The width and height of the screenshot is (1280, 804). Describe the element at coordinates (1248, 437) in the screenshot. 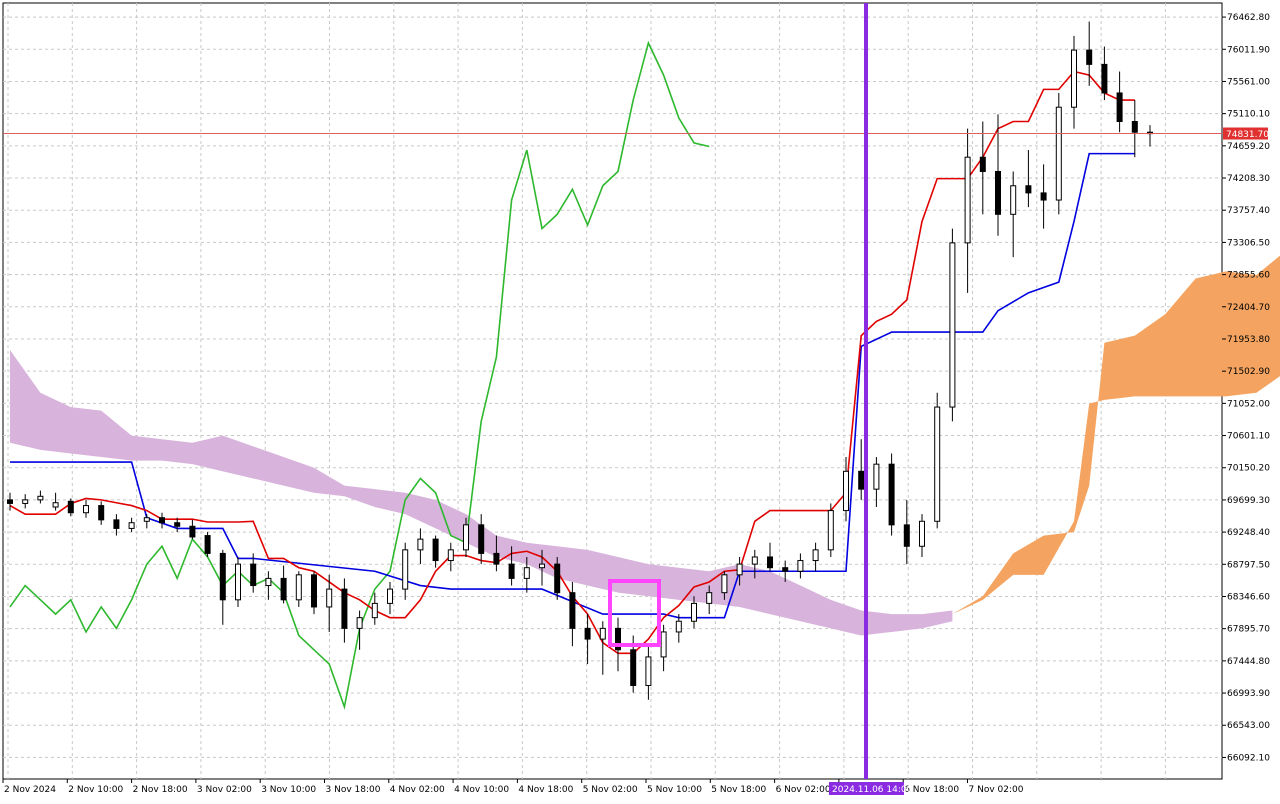

I see `y-tick-label: 70601.10` at that location.